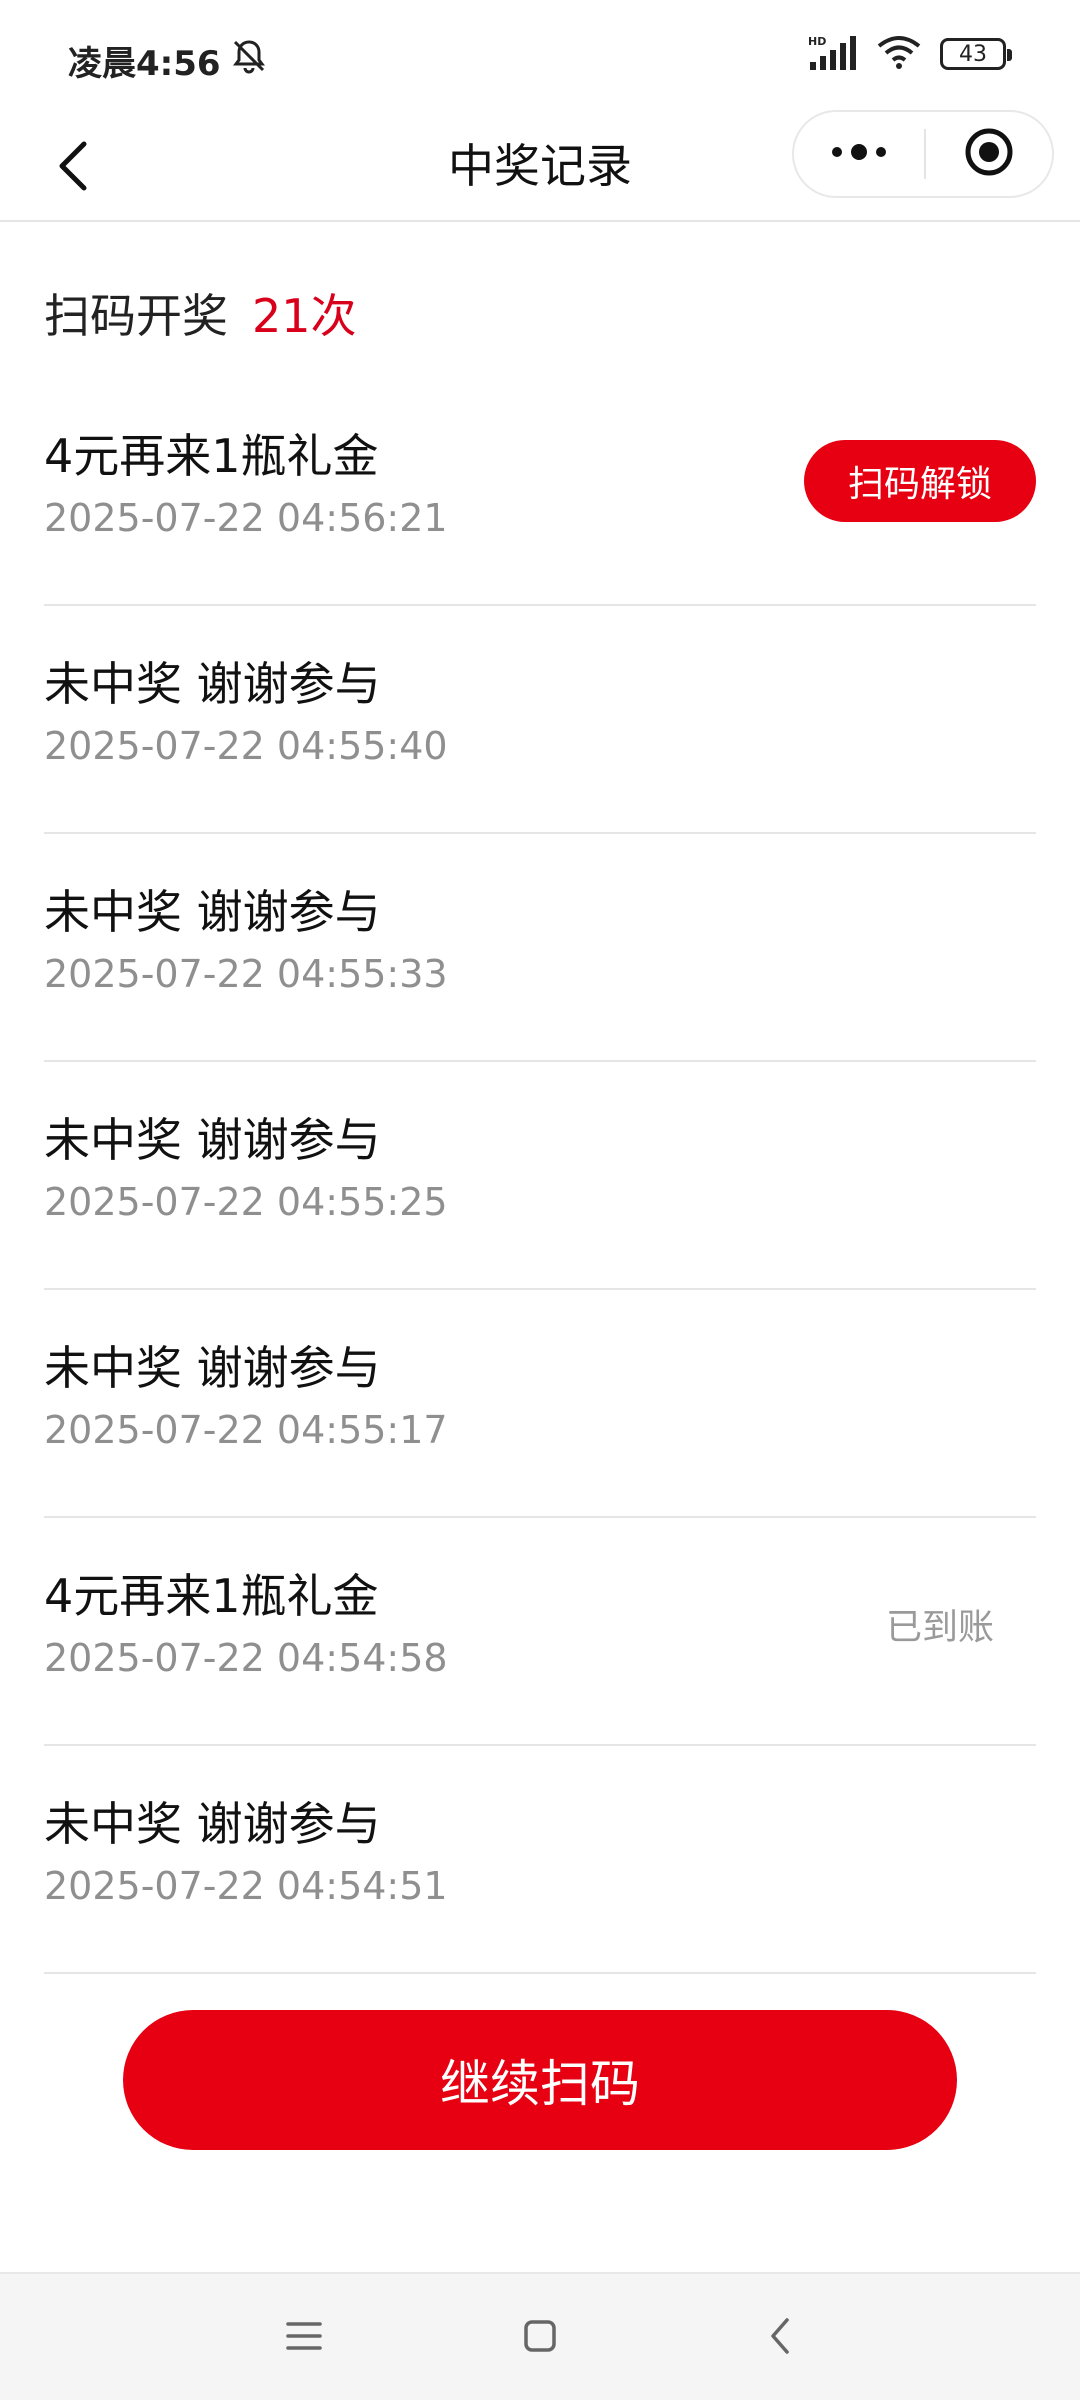 The height and width of the screenshot is (2400, 1080). What do you see at coordinates (136, 316) in the screenshot?
I see `summary-label: 扫码开奖` at bounding box center [136, 316].